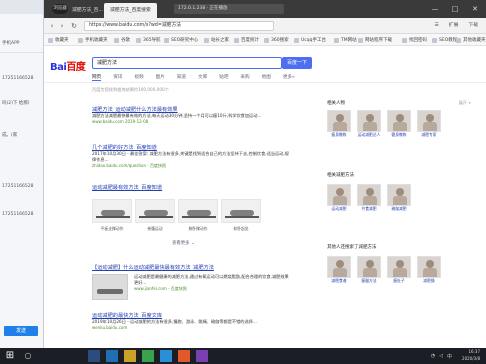  I want to click on tab-images: 图片, so click(160, 77).